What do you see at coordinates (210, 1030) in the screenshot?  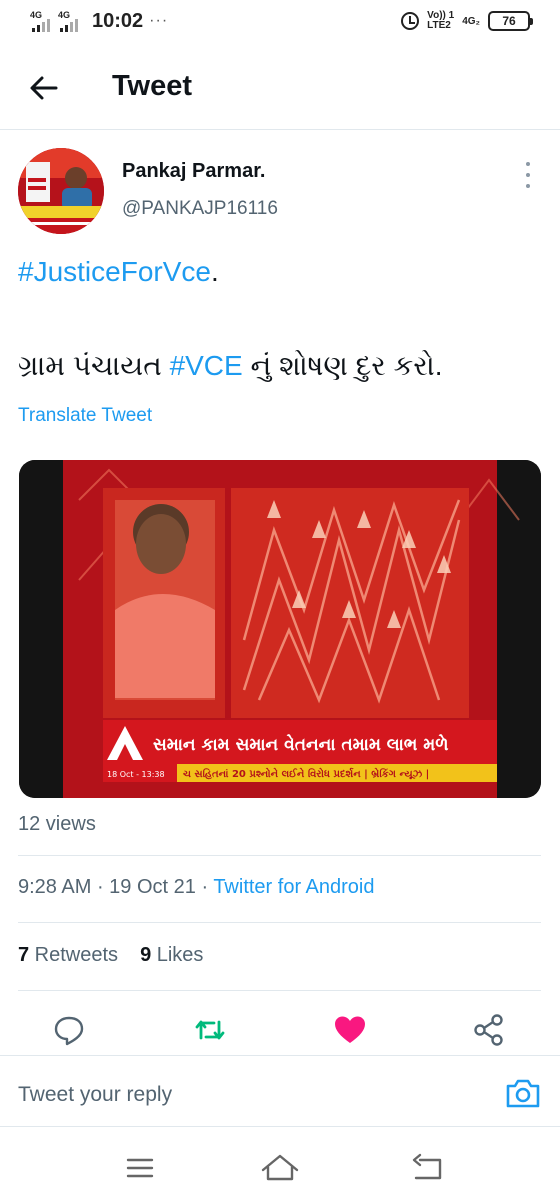 I see `retweet-icon` at bounding box center [210, 1030].